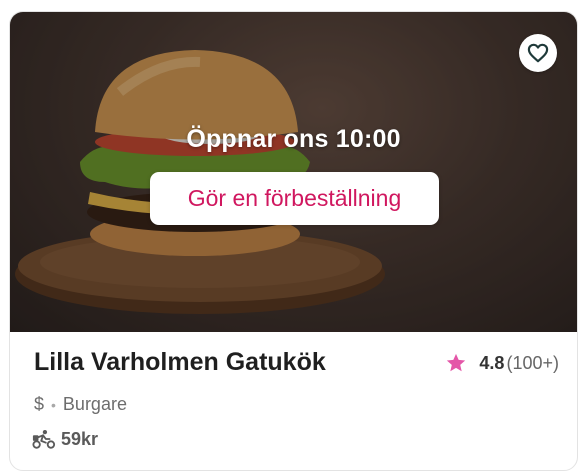 The image size is (583, 474). Describe the element at coordinates (39, 404) in the screenshot. I see `price-level: $` at that location.